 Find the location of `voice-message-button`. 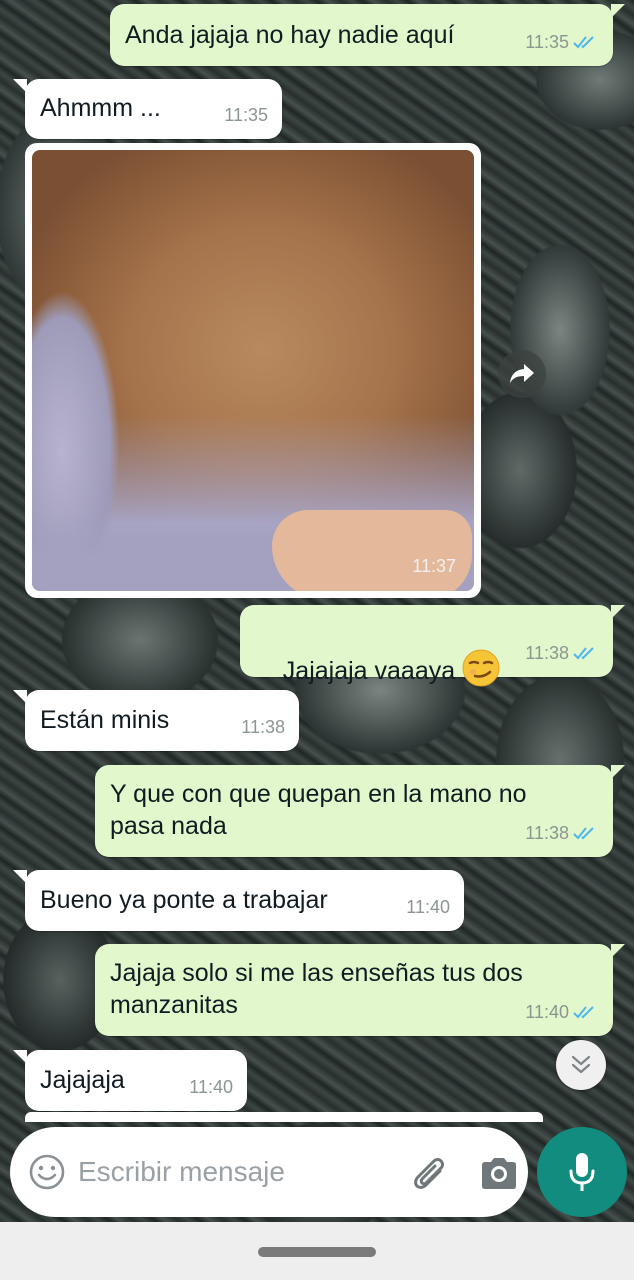

voice-message-button is located at coordinates (582, 1172).